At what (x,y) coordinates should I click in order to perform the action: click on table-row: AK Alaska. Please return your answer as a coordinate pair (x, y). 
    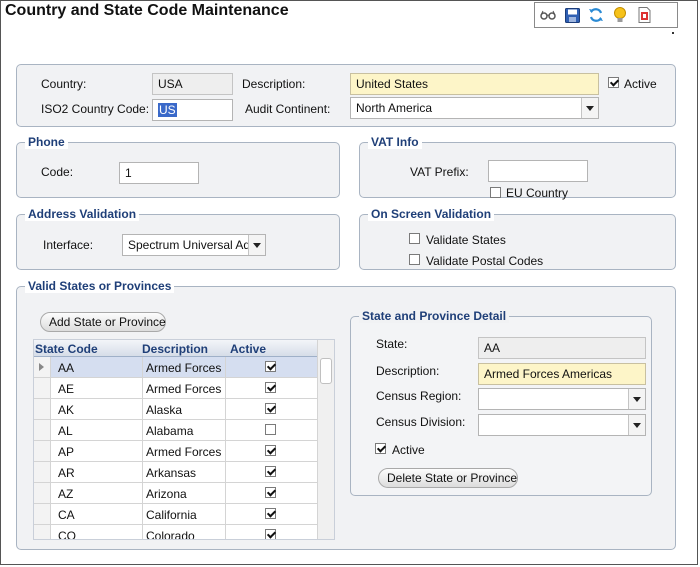
    Looking at the image, I should click on (175, 409).